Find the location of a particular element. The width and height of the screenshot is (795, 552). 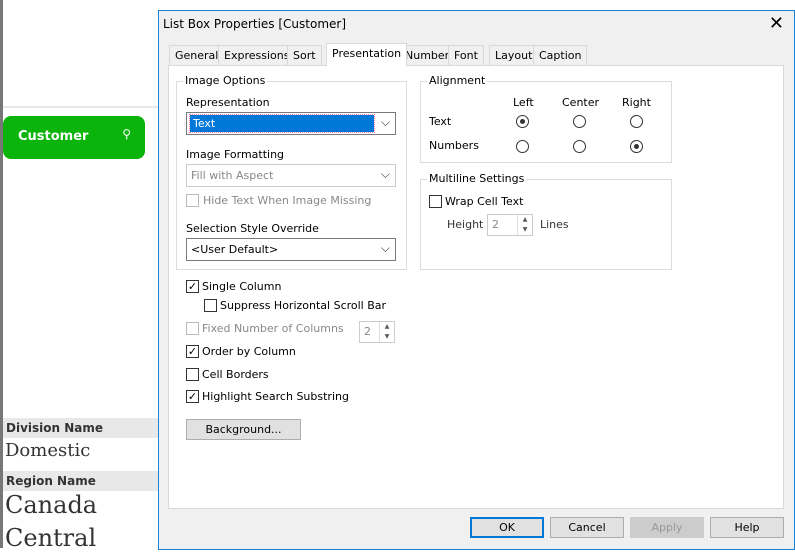

image-options-legend: Image Options is located at coordinates (225, 80).